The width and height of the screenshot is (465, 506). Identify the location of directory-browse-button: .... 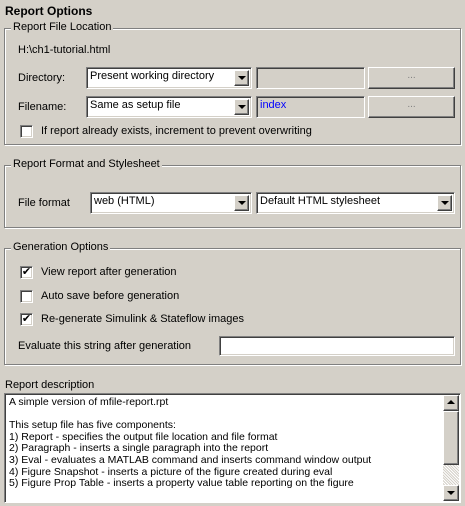
(411, 78).